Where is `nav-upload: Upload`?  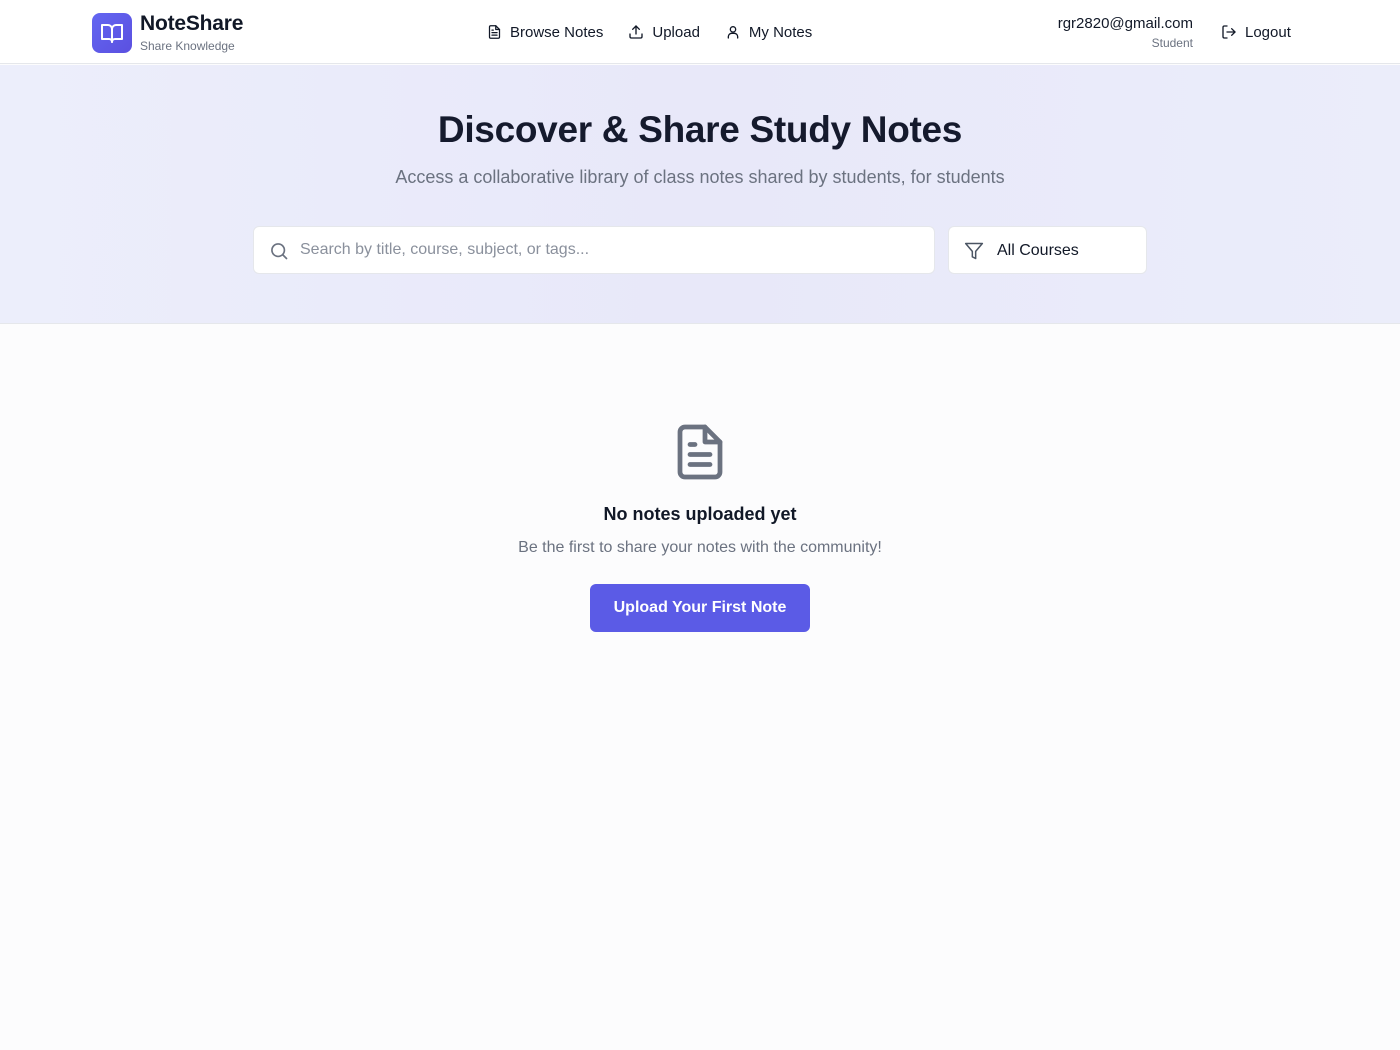
nav-upload: Upload is located at coordinates (664, 32).